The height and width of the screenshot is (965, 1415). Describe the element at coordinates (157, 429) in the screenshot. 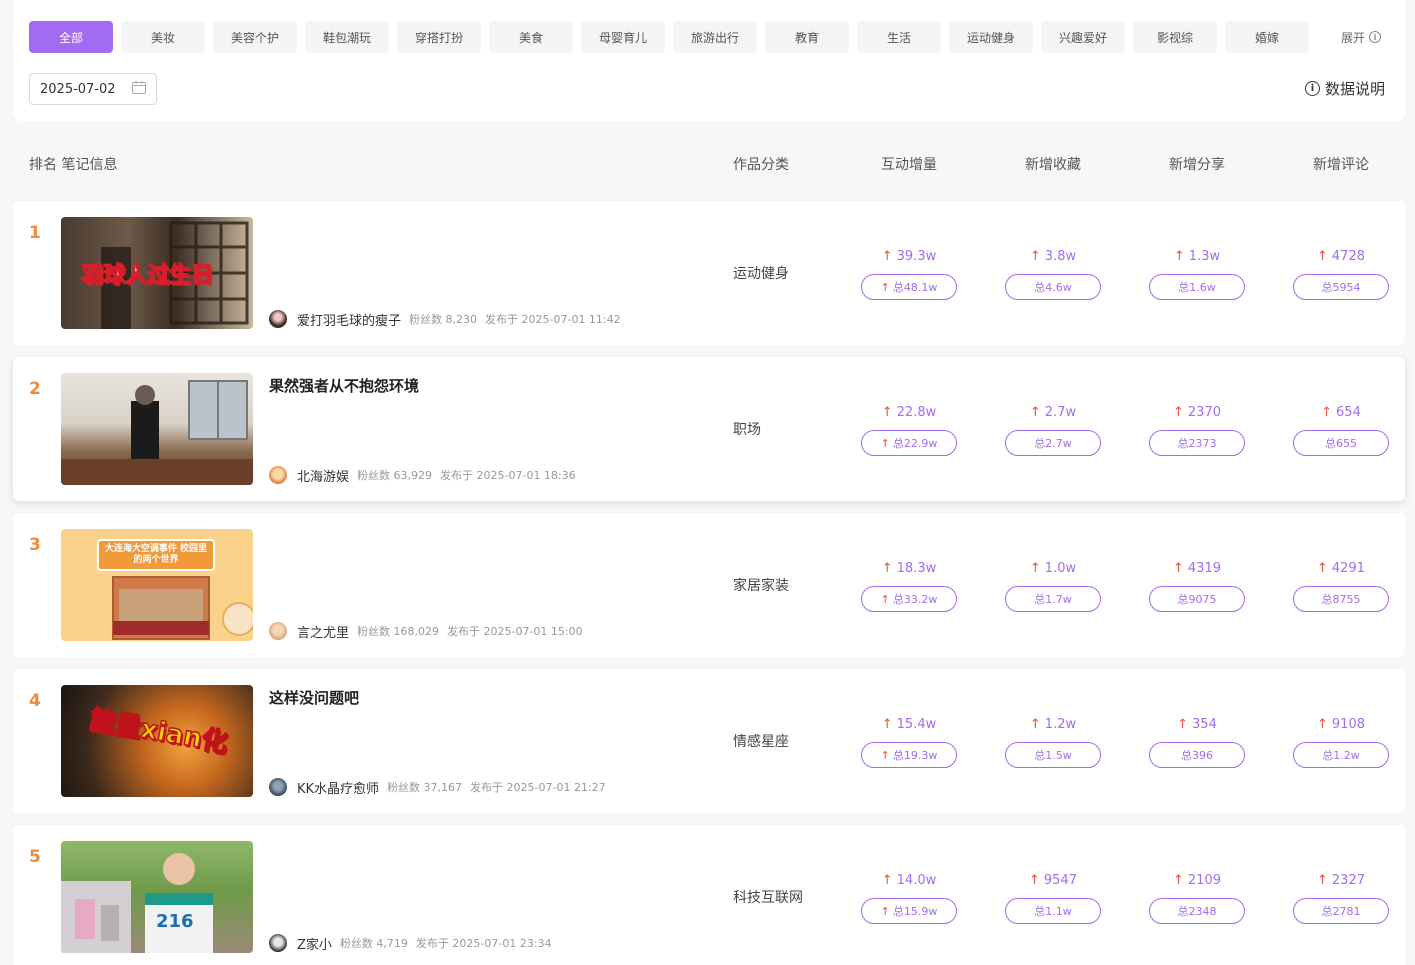

I see `note-thumbnail` at that location.